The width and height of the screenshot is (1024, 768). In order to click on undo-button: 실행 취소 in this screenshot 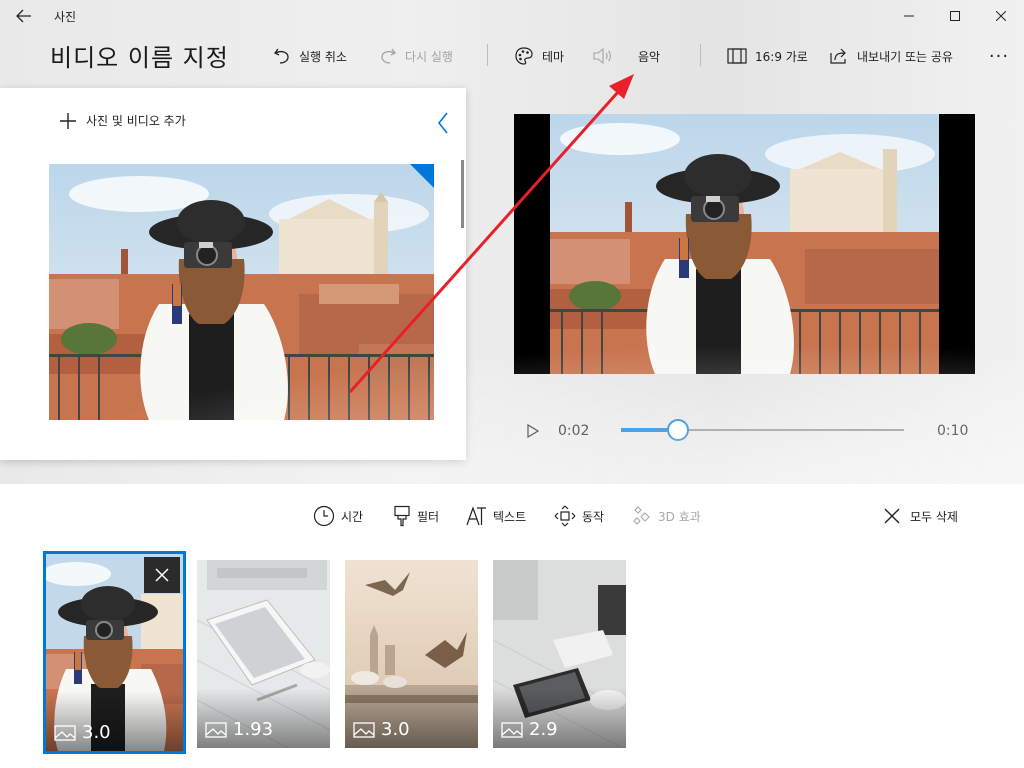, I will do `click(310, 56)`.